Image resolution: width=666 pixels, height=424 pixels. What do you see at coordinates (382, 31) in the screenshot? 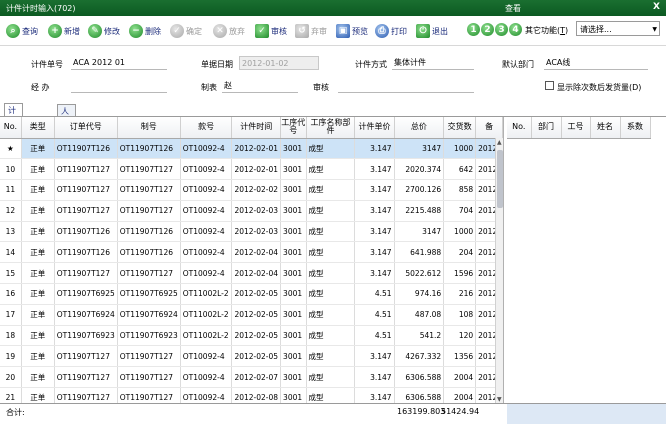
I see `print-icon: ⎙` at bounding box center [382, 31].